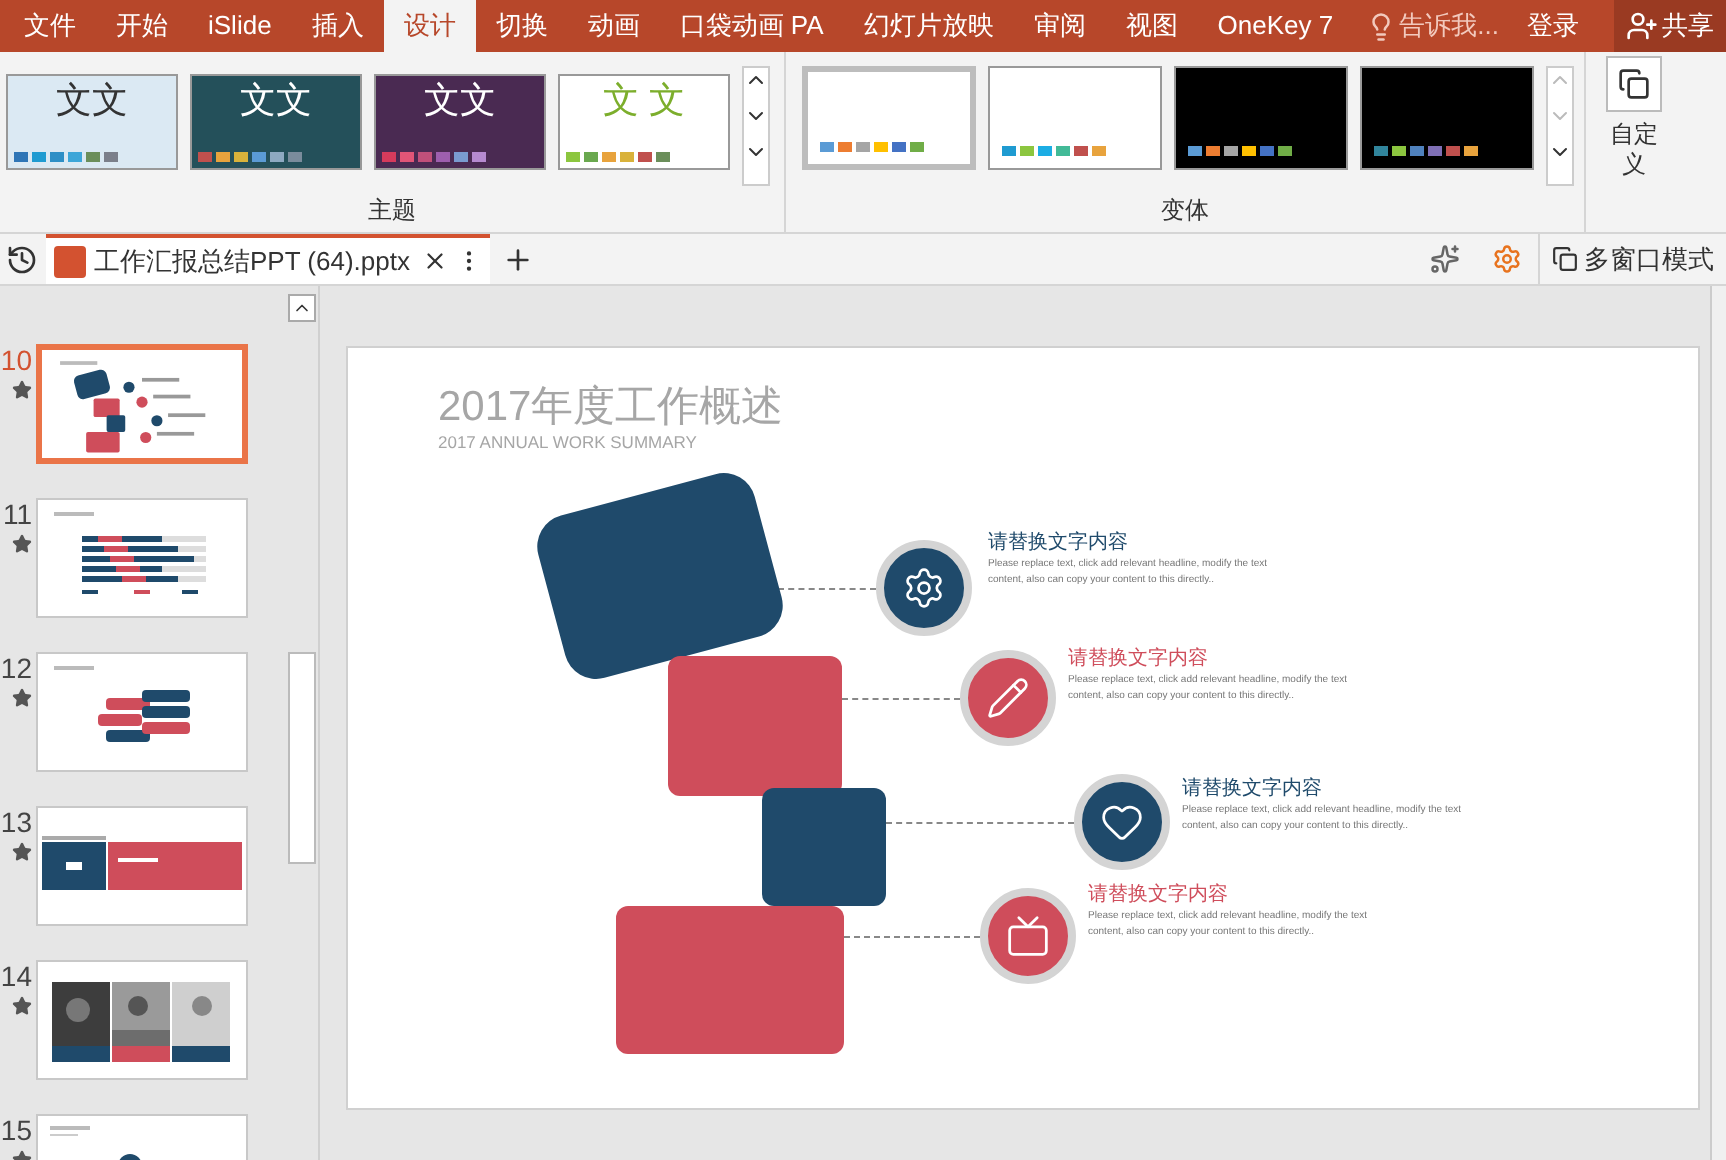 The width and height of the screenshot is (1726, 1160). What do you see at coordinates (751, 26) in the screenshot?
I see `ribbon-tab: 口袋动画 PA` at bounding box center [751, 26].